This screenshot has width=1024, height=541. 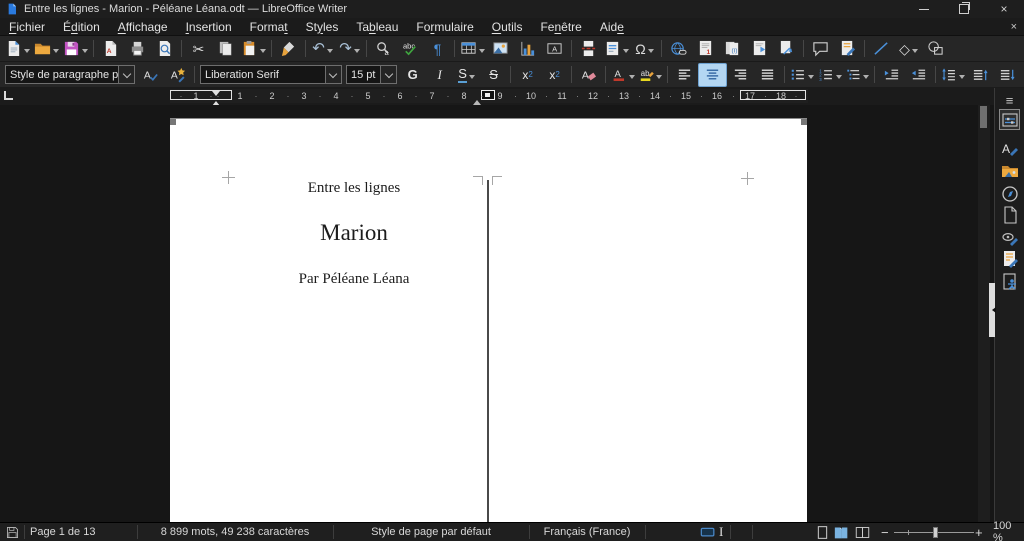 What do you see at coordinates (81, 27) in the screenshot?
I see `menu-edition: Édition` at bounding box center [81, 27].